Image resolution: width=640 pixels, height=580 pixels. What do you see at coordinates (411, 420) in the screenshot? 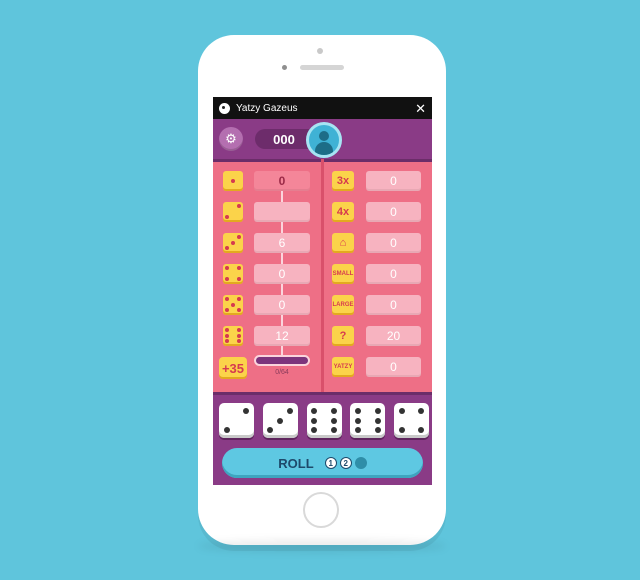
I see `die-4-icon` at bounding box center [411, 420].